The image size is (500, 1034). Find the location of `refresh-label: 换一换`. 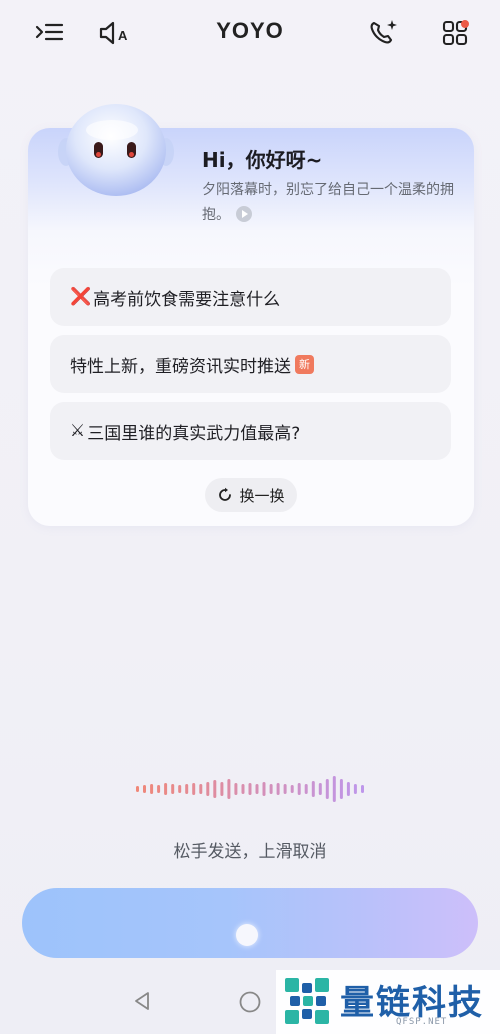

refresh-label: 换一换 is located at coordinates (262, 495).